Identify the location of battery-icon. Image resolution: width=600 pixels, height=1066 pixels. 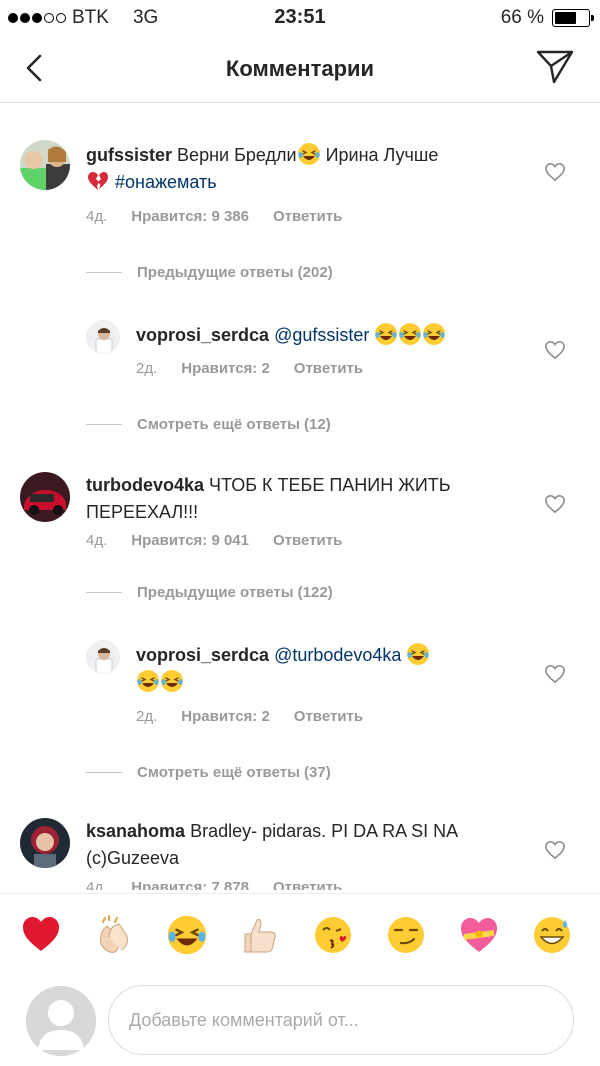
(573, 18).